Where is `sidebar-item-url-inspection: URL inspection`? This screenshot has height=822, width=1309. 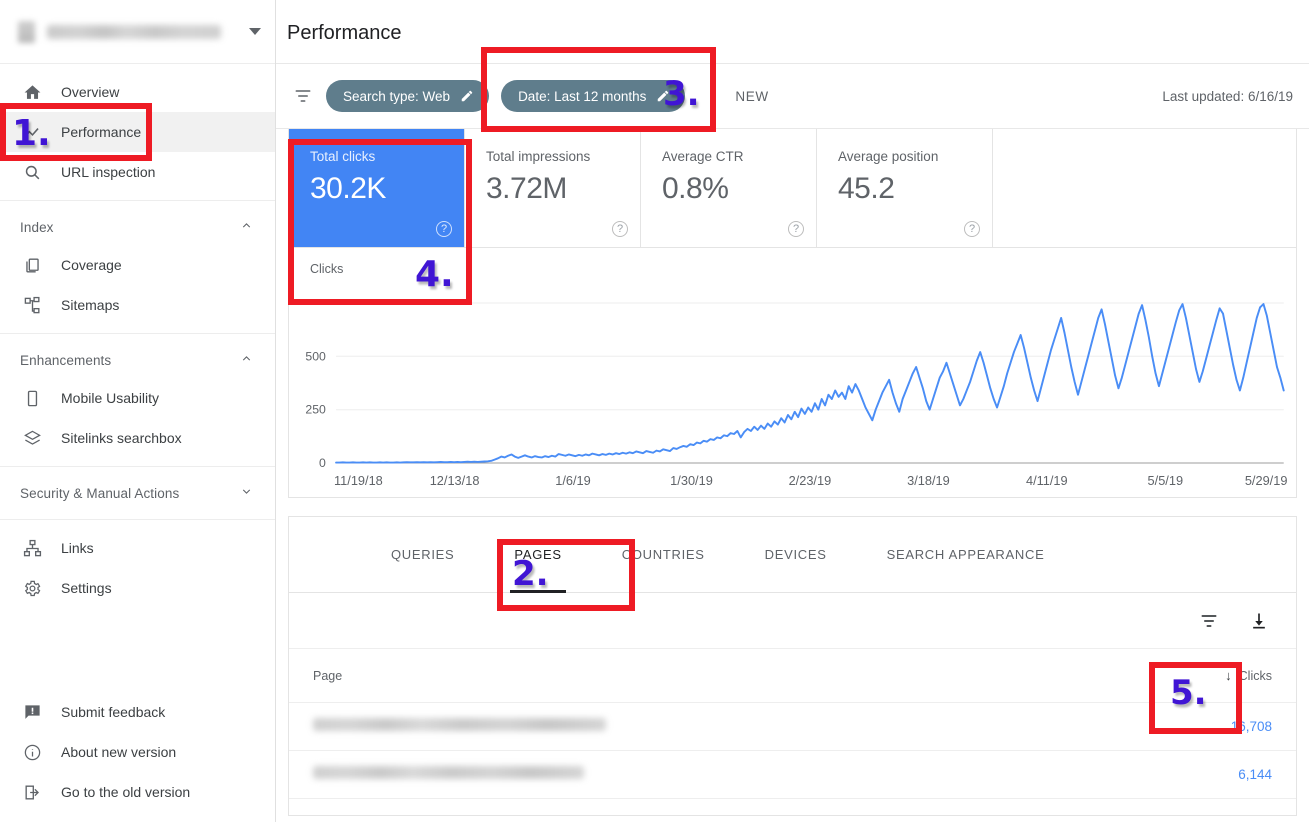
sidebar-item-url-inspection: URL inspection is located at coordinates (137, 172).